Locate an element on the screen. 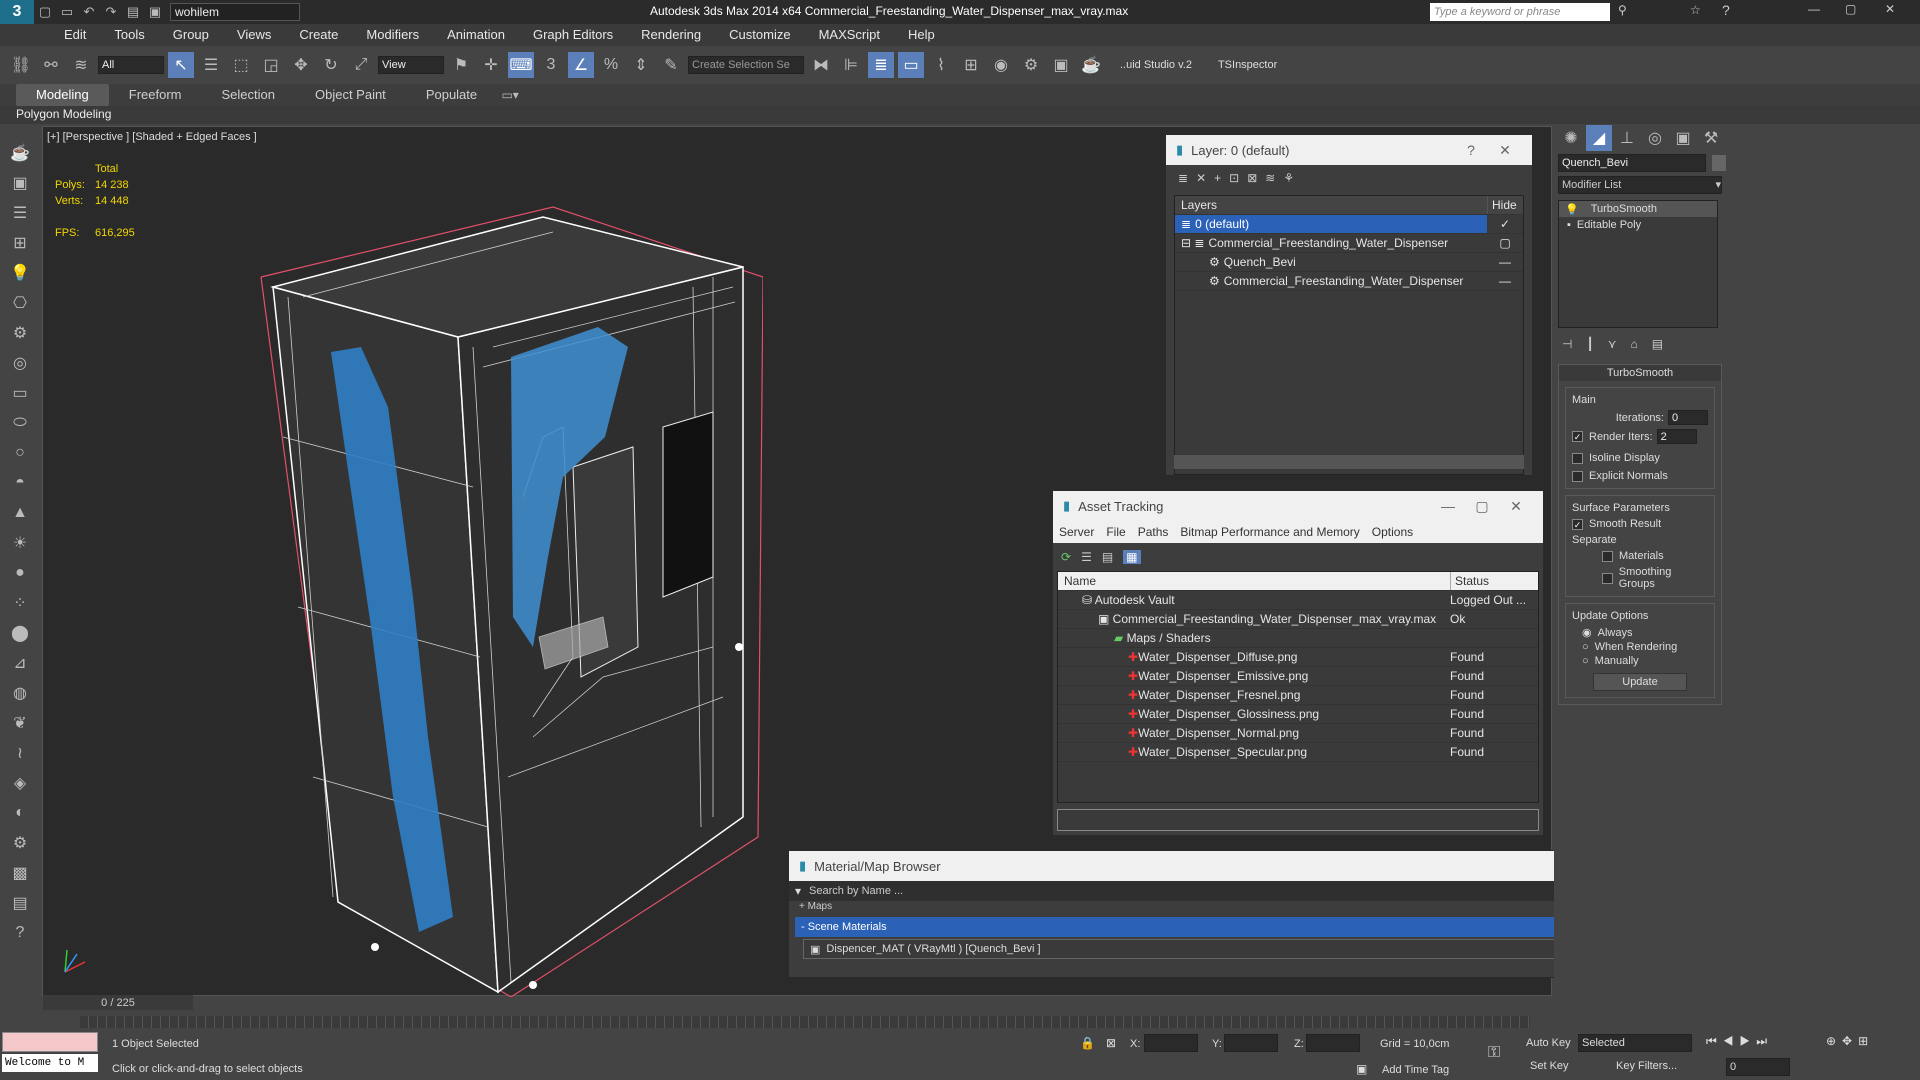  render-frame-icon: ▣ is located at coordinates (1061, 65).